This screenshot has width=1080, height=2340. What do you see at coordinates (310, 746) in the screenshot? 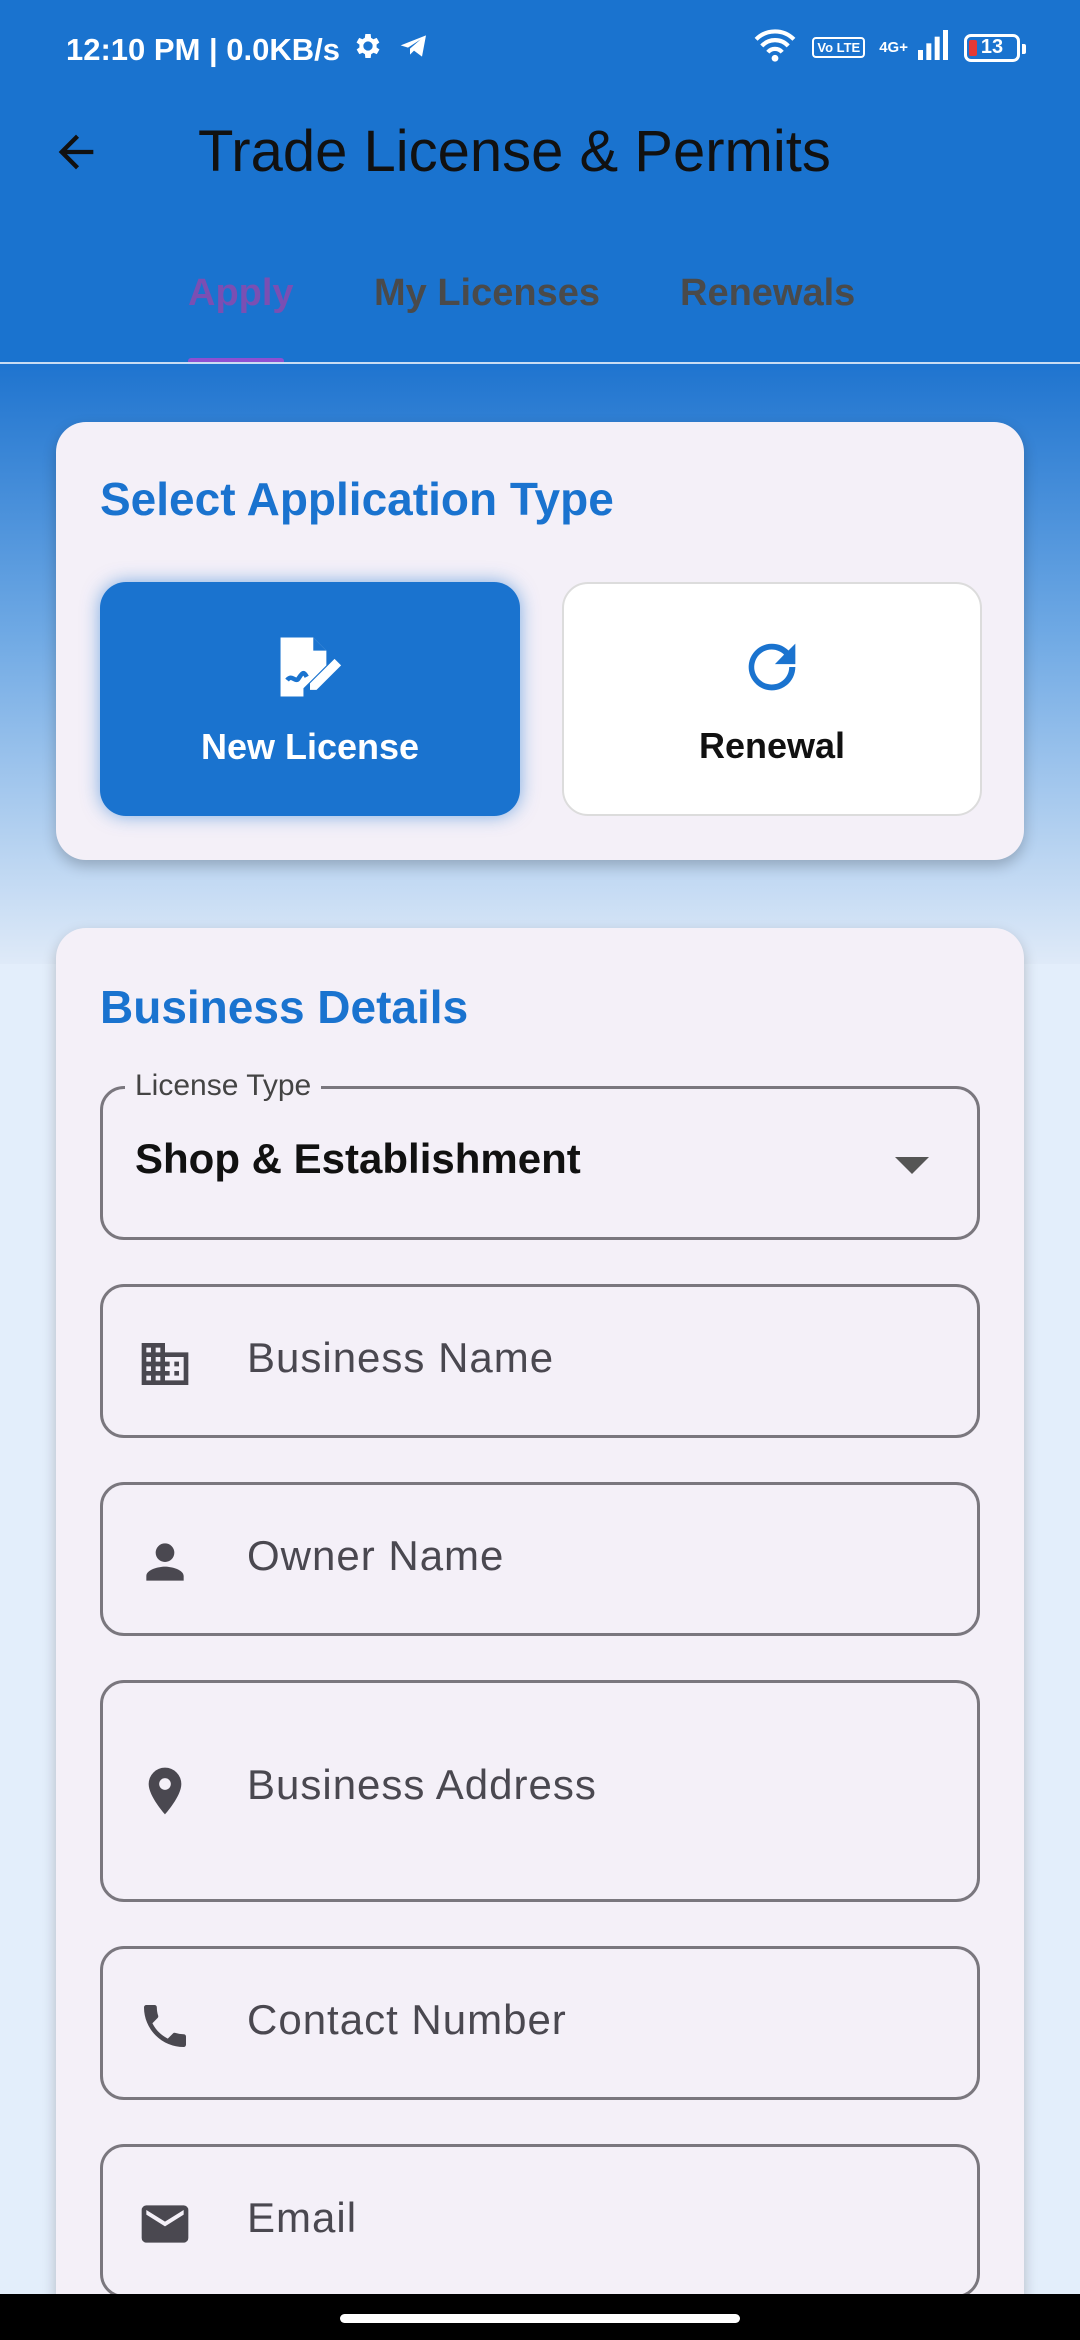
I see `new-license-label: New License` at bounding box center [310, 746].